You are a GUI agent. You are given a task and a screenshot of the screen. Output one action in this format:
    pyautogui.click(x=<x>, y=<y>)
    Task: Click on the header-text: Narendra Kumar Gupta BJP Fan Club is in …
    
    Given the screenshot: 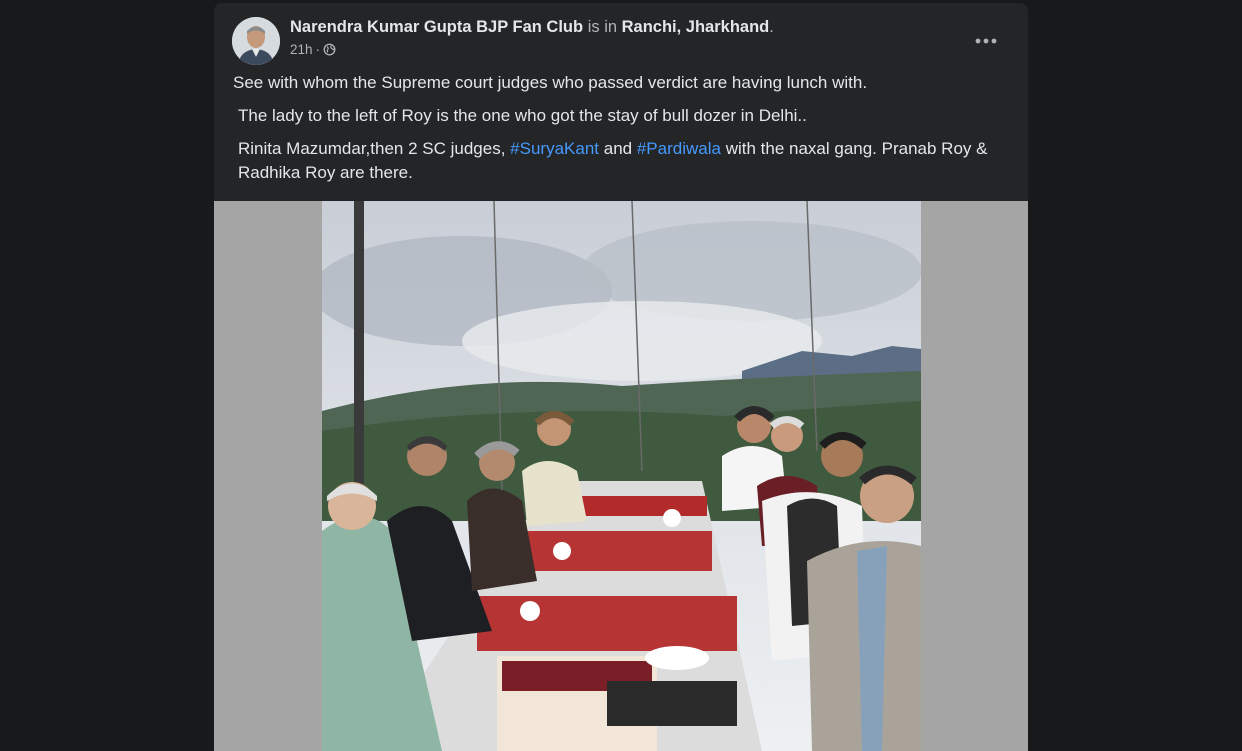 What is the action you would take?
    pyautogui.click(x=532, y=37)
    